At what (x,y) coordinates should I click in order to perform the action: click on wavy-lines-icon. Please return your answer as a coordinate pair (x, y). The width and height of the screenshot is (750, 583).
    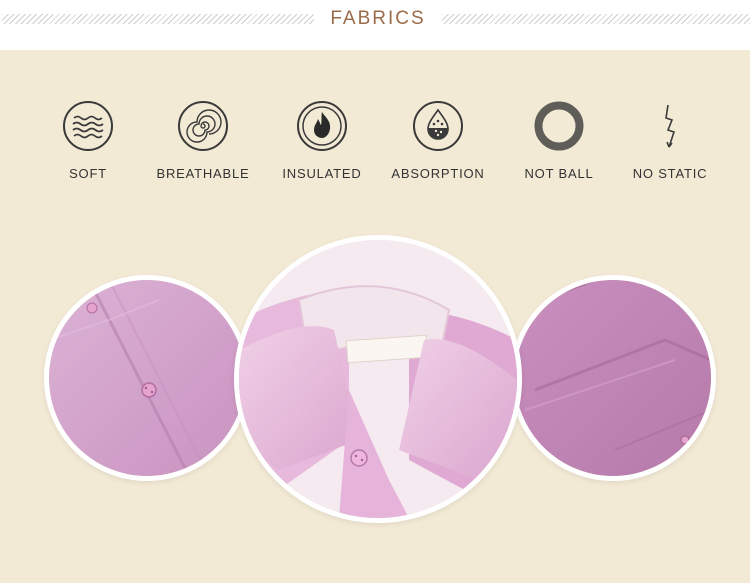
    Looking at the image, I should click on (88, 126).